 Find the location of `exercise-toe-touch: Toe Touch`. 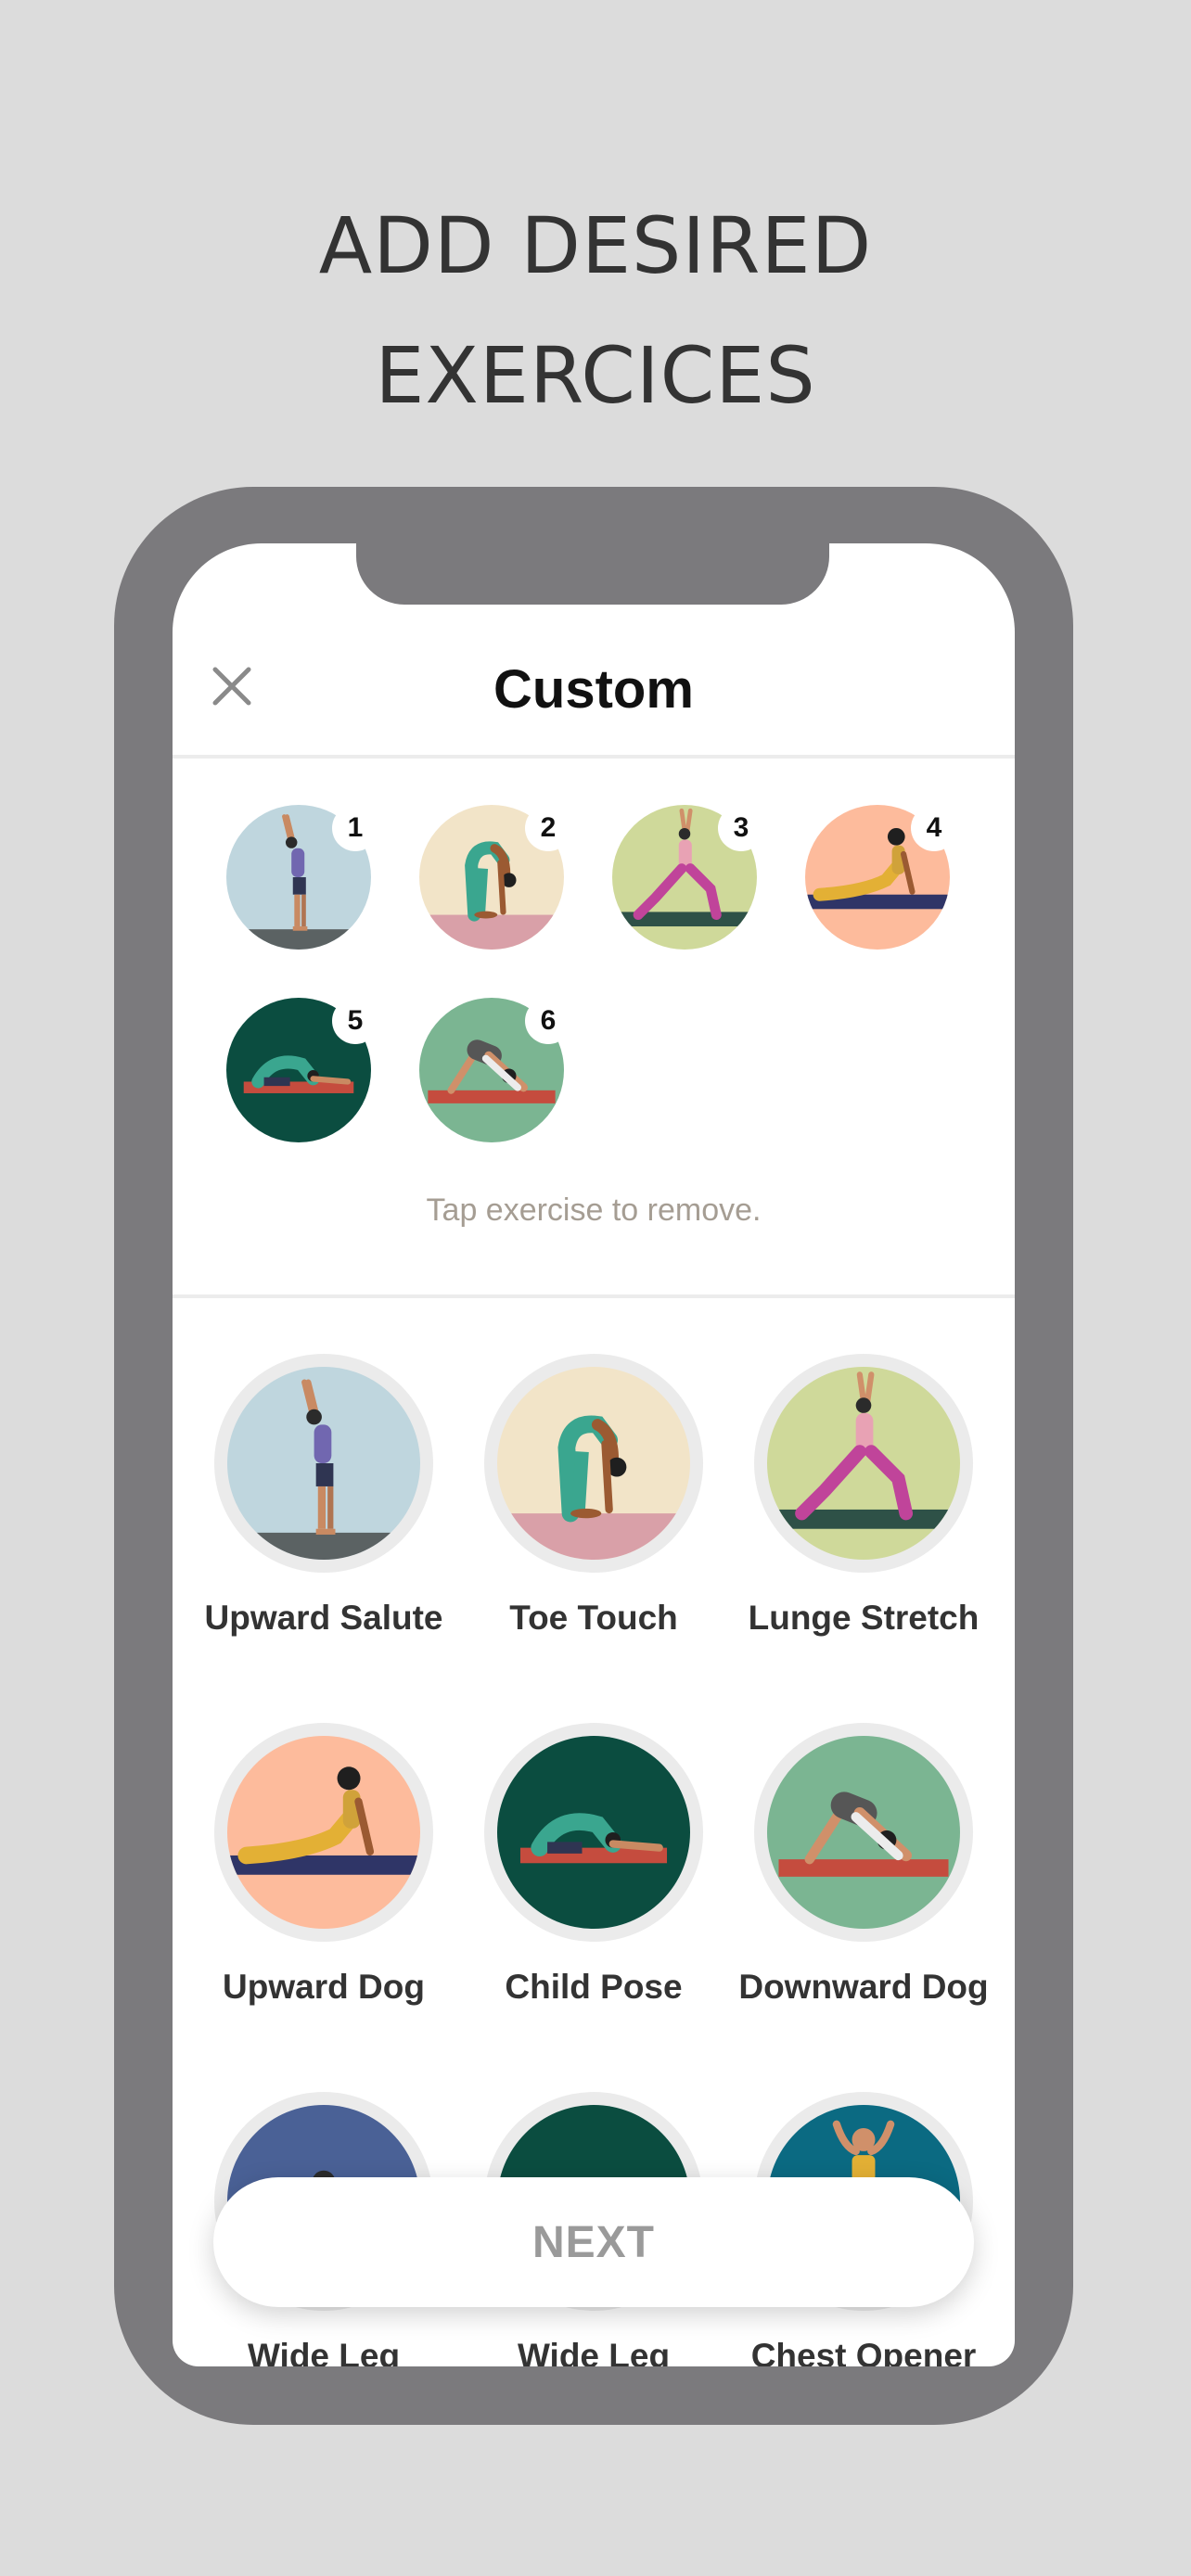

exercise-toe-touch: Toe Touch is located at coordinates (593, 1498).